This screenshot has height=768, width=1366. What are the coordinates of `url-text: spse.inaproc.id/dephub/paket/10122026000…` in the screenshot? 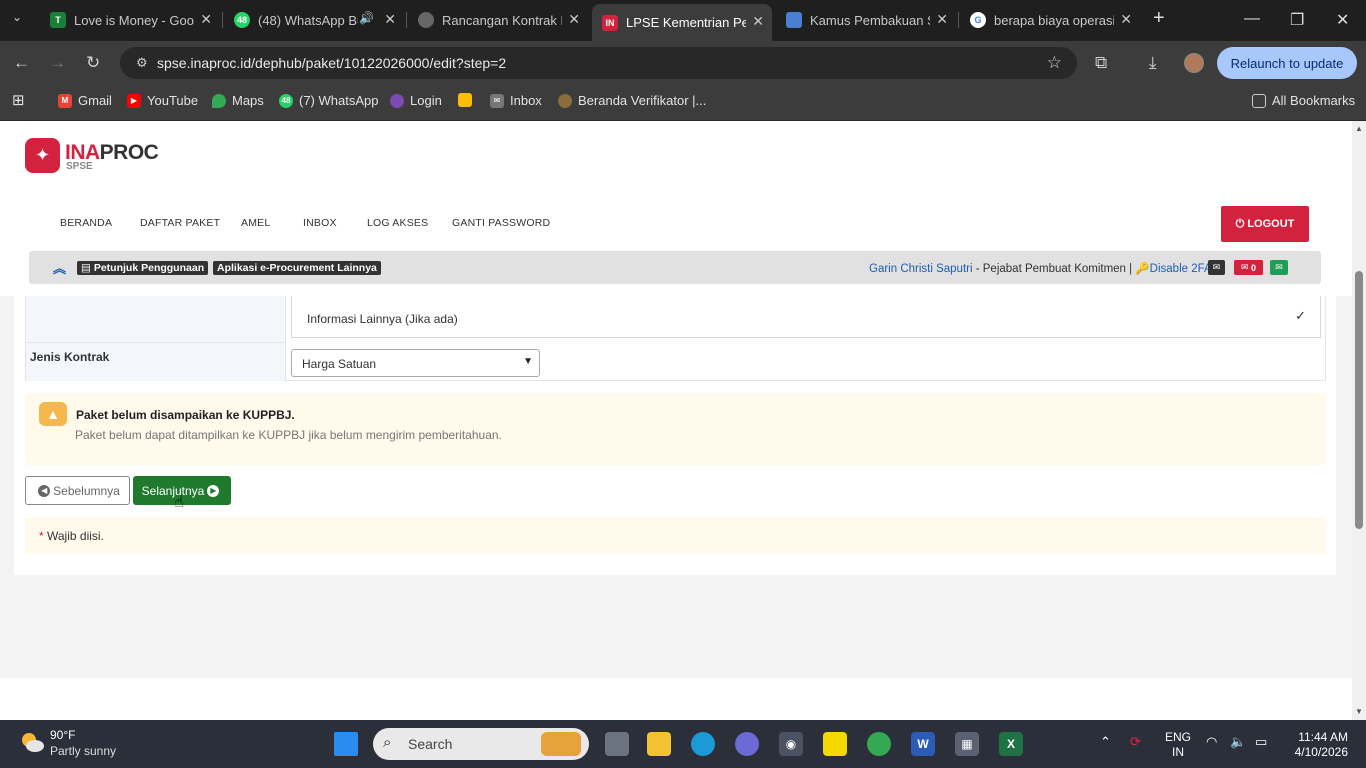 It's located at (331, 63).